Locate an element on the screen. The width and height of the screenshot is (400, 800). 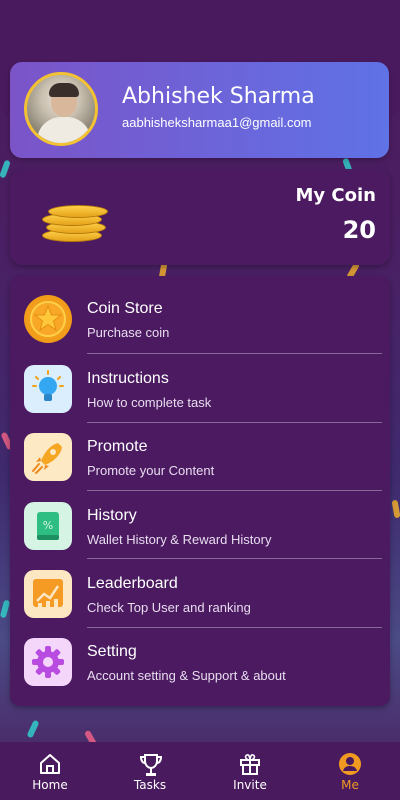
nav-tasks: Tasks is located at coordinates (150, 771).